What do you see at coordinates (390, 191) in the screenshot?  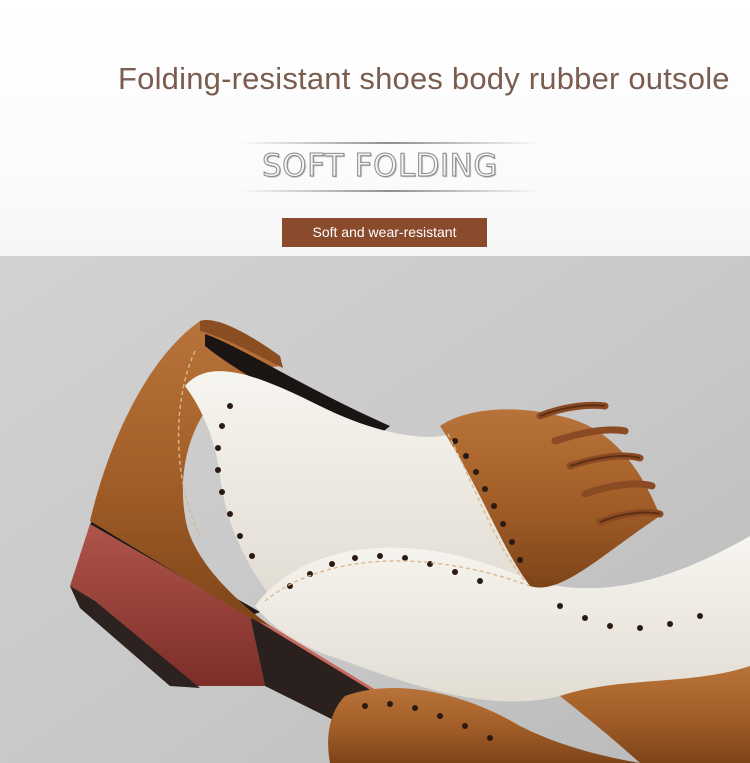 I see `divider-bottom` at bounding box center [390, 191].